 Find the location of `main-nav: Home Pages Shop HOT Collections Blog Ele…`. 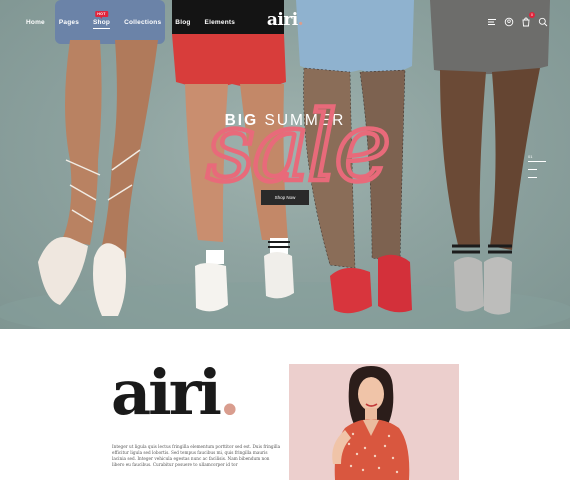

main-nav: Home Pages Shop HOT Collections Blog Ele… is located at coordinates (285, 22).